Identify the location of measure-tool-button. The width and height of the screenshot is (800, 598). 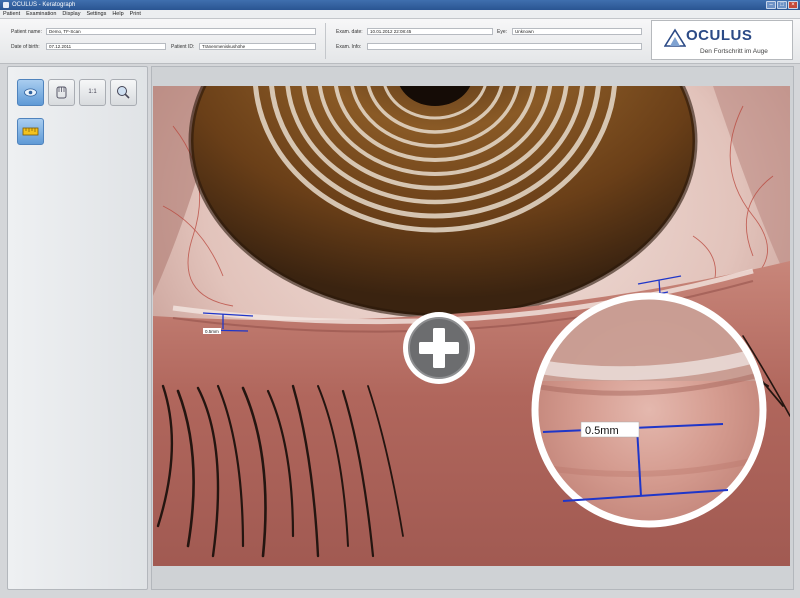
(30, 131).